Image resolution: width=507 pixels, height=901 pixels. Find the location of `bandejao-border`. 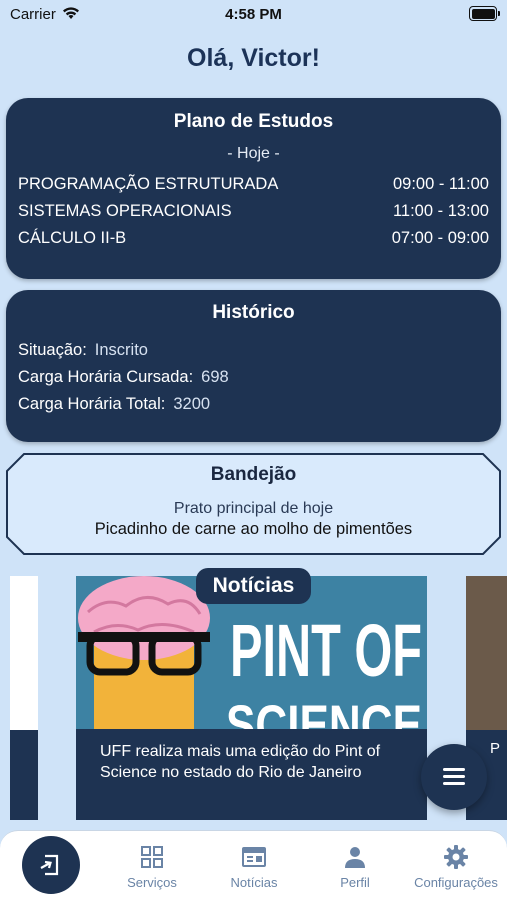

bandejao-border is located at coordinates (253, 504).